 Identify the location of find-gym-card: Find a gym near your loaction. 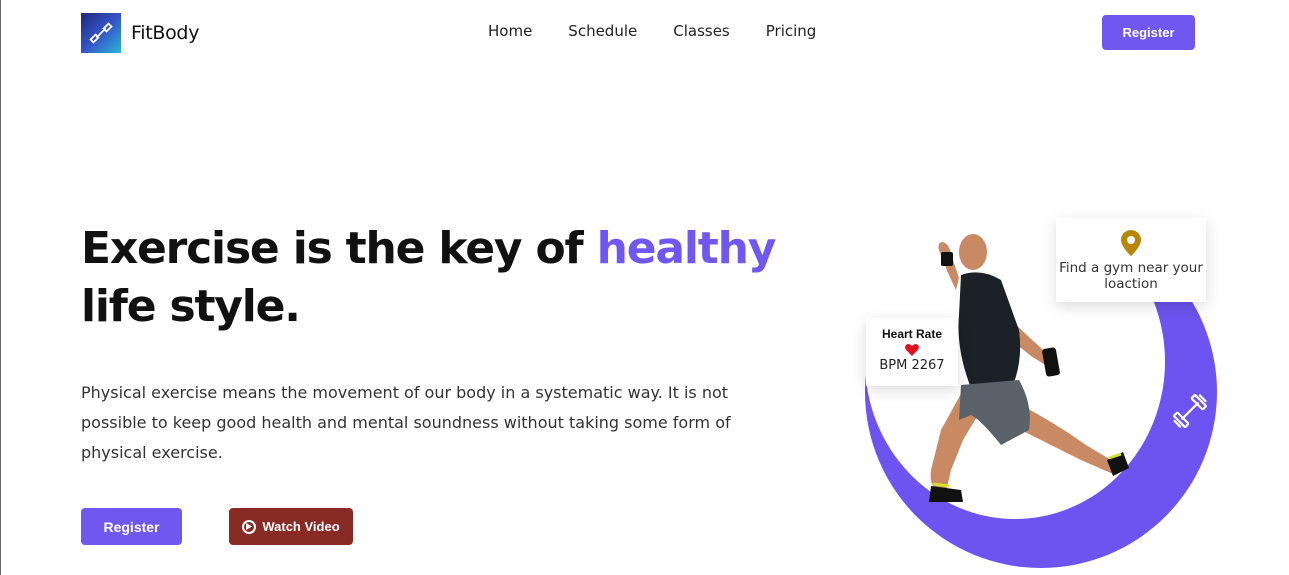
(1131, 260).